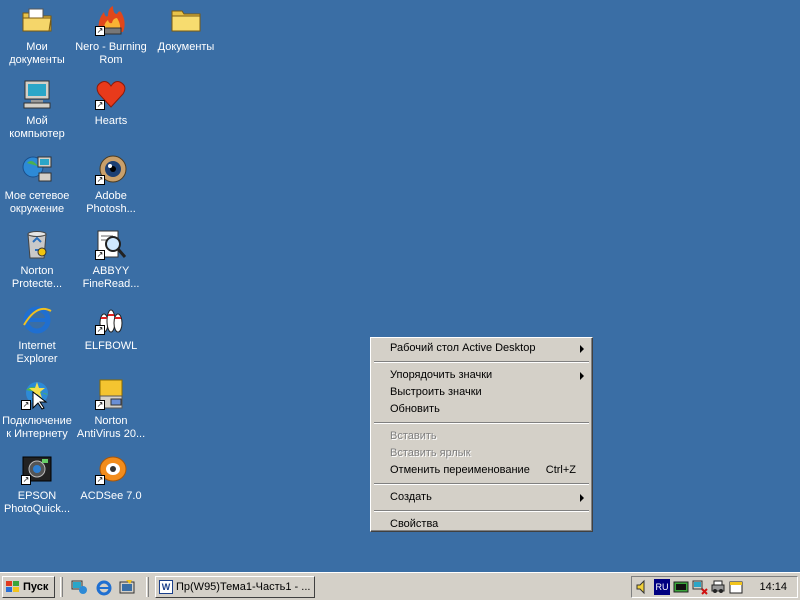  Describe the element at coordinates (460, 470) in the screenshot. I see `menu-item-label: Отменить переименование` at that location.